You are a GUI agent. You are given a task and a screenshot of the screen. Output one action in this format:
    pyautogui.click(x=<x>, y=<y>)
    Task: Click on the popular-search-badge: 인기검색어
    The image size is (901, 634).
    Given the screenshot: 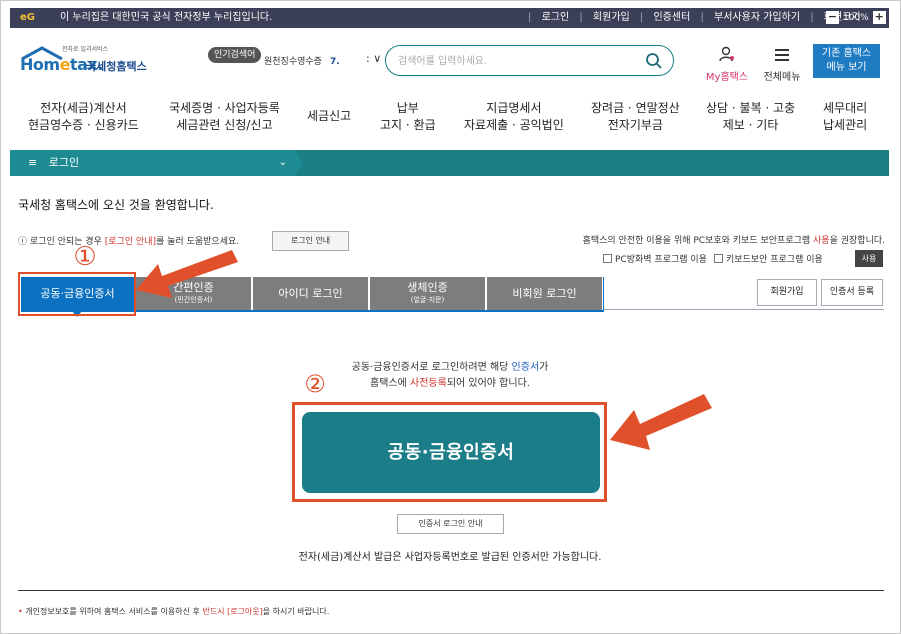 What is the action you would take?
    pyautogui.click(x=235, y=55)
    